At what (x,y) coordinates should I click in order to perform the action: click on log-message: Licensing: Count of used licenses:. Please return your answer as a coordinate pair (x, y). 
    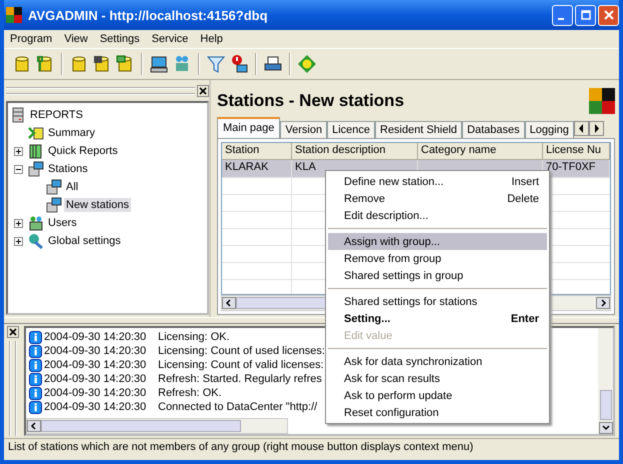
    Looking at the image, I should click on (241, 351).